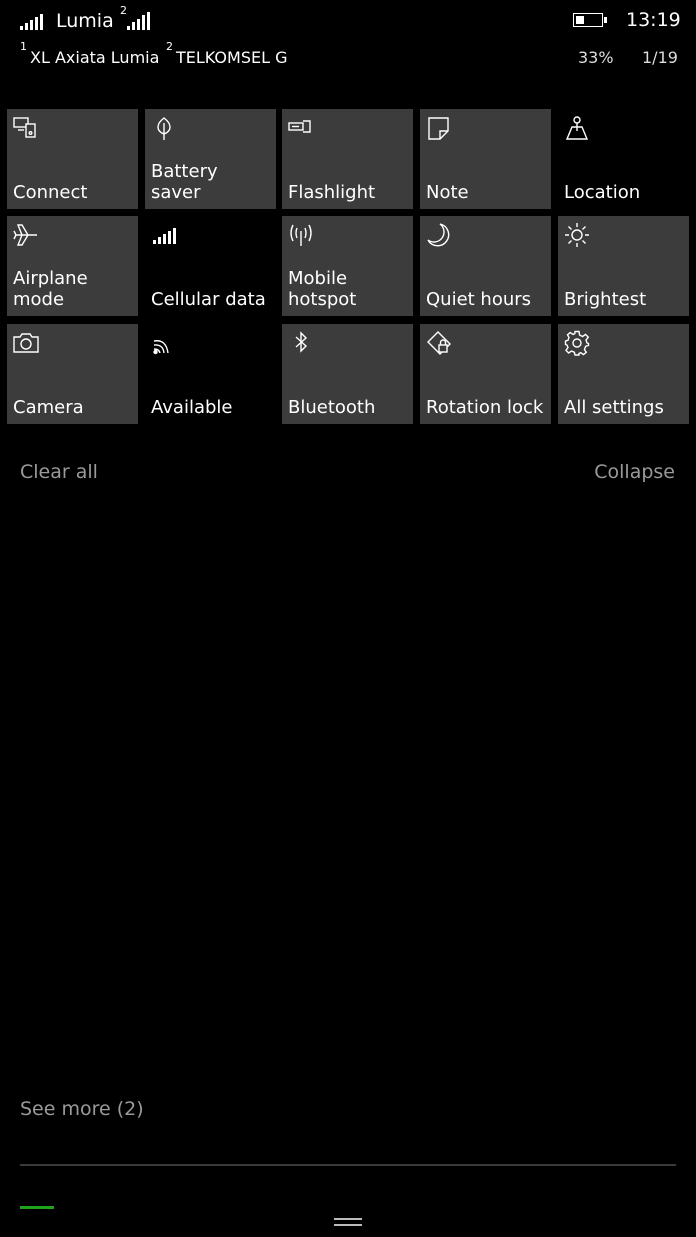 The width and height of the screenshot is (696, 1237). What do you see at coordinates (301, 235) in the screenshot?
I see `hotspot-icon` at bounding box center [301, 235].